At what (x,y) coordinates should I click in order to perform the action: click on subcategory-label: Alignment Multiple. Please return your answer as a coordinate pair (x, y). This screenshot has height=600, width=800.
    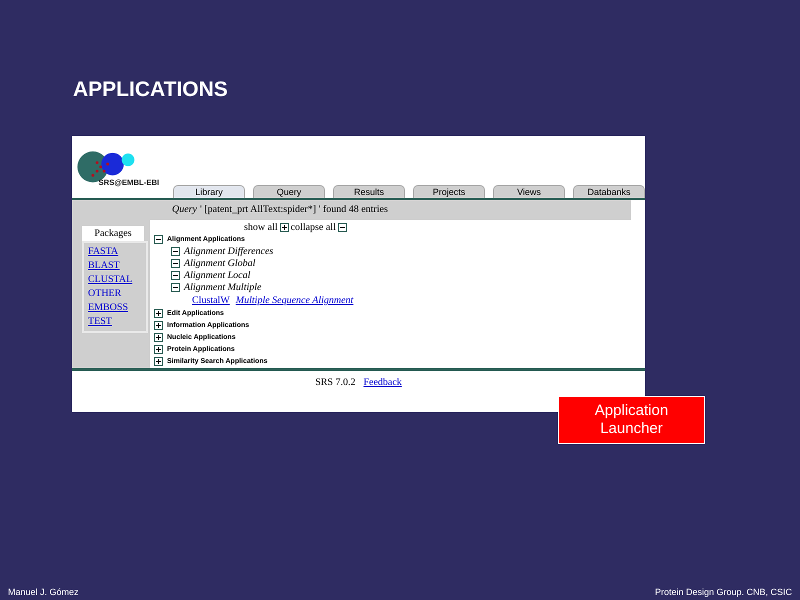
    Looking at the image, I should click on (223, 287).